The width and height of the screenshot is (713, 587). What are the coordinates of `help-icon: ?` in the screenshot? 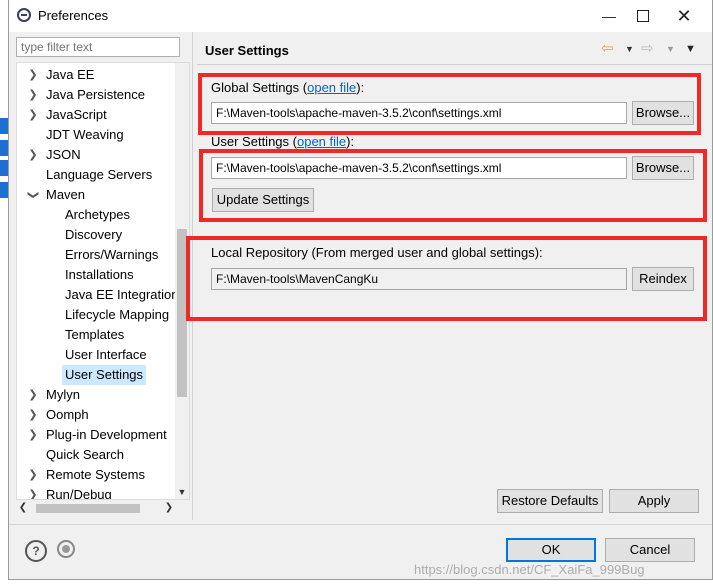 It's located at (36, 551).